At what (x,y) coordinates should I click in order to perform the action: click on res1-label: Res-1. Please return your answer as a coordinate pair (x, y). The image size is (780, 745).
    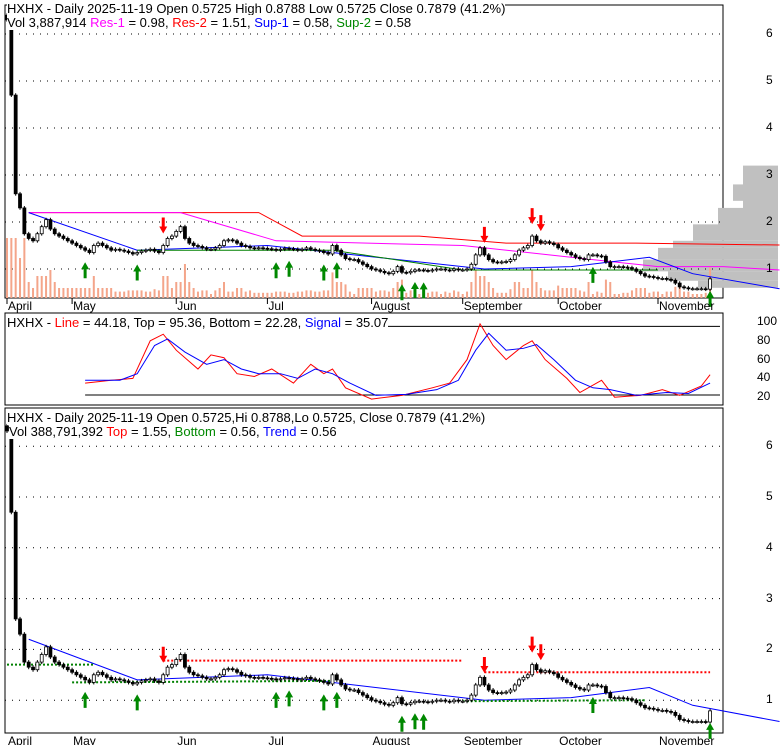
    Looking at the image, I should click on (107, 22).